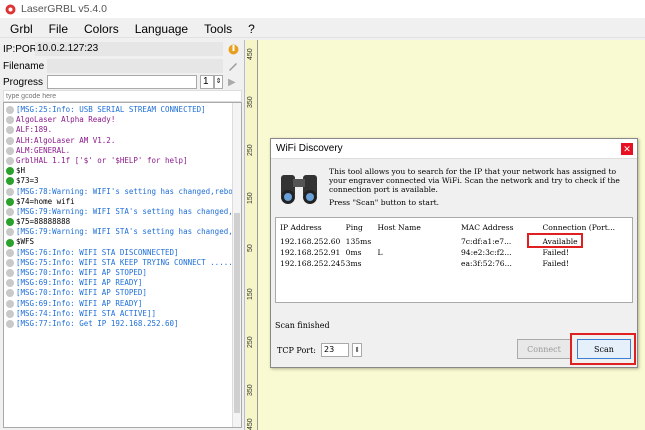 Image resolution: width=645 pixels, height=430 pixels. Describe the element at coordinates (122, 181) in the screenshot. I see `console-line: $73=3` at that location.